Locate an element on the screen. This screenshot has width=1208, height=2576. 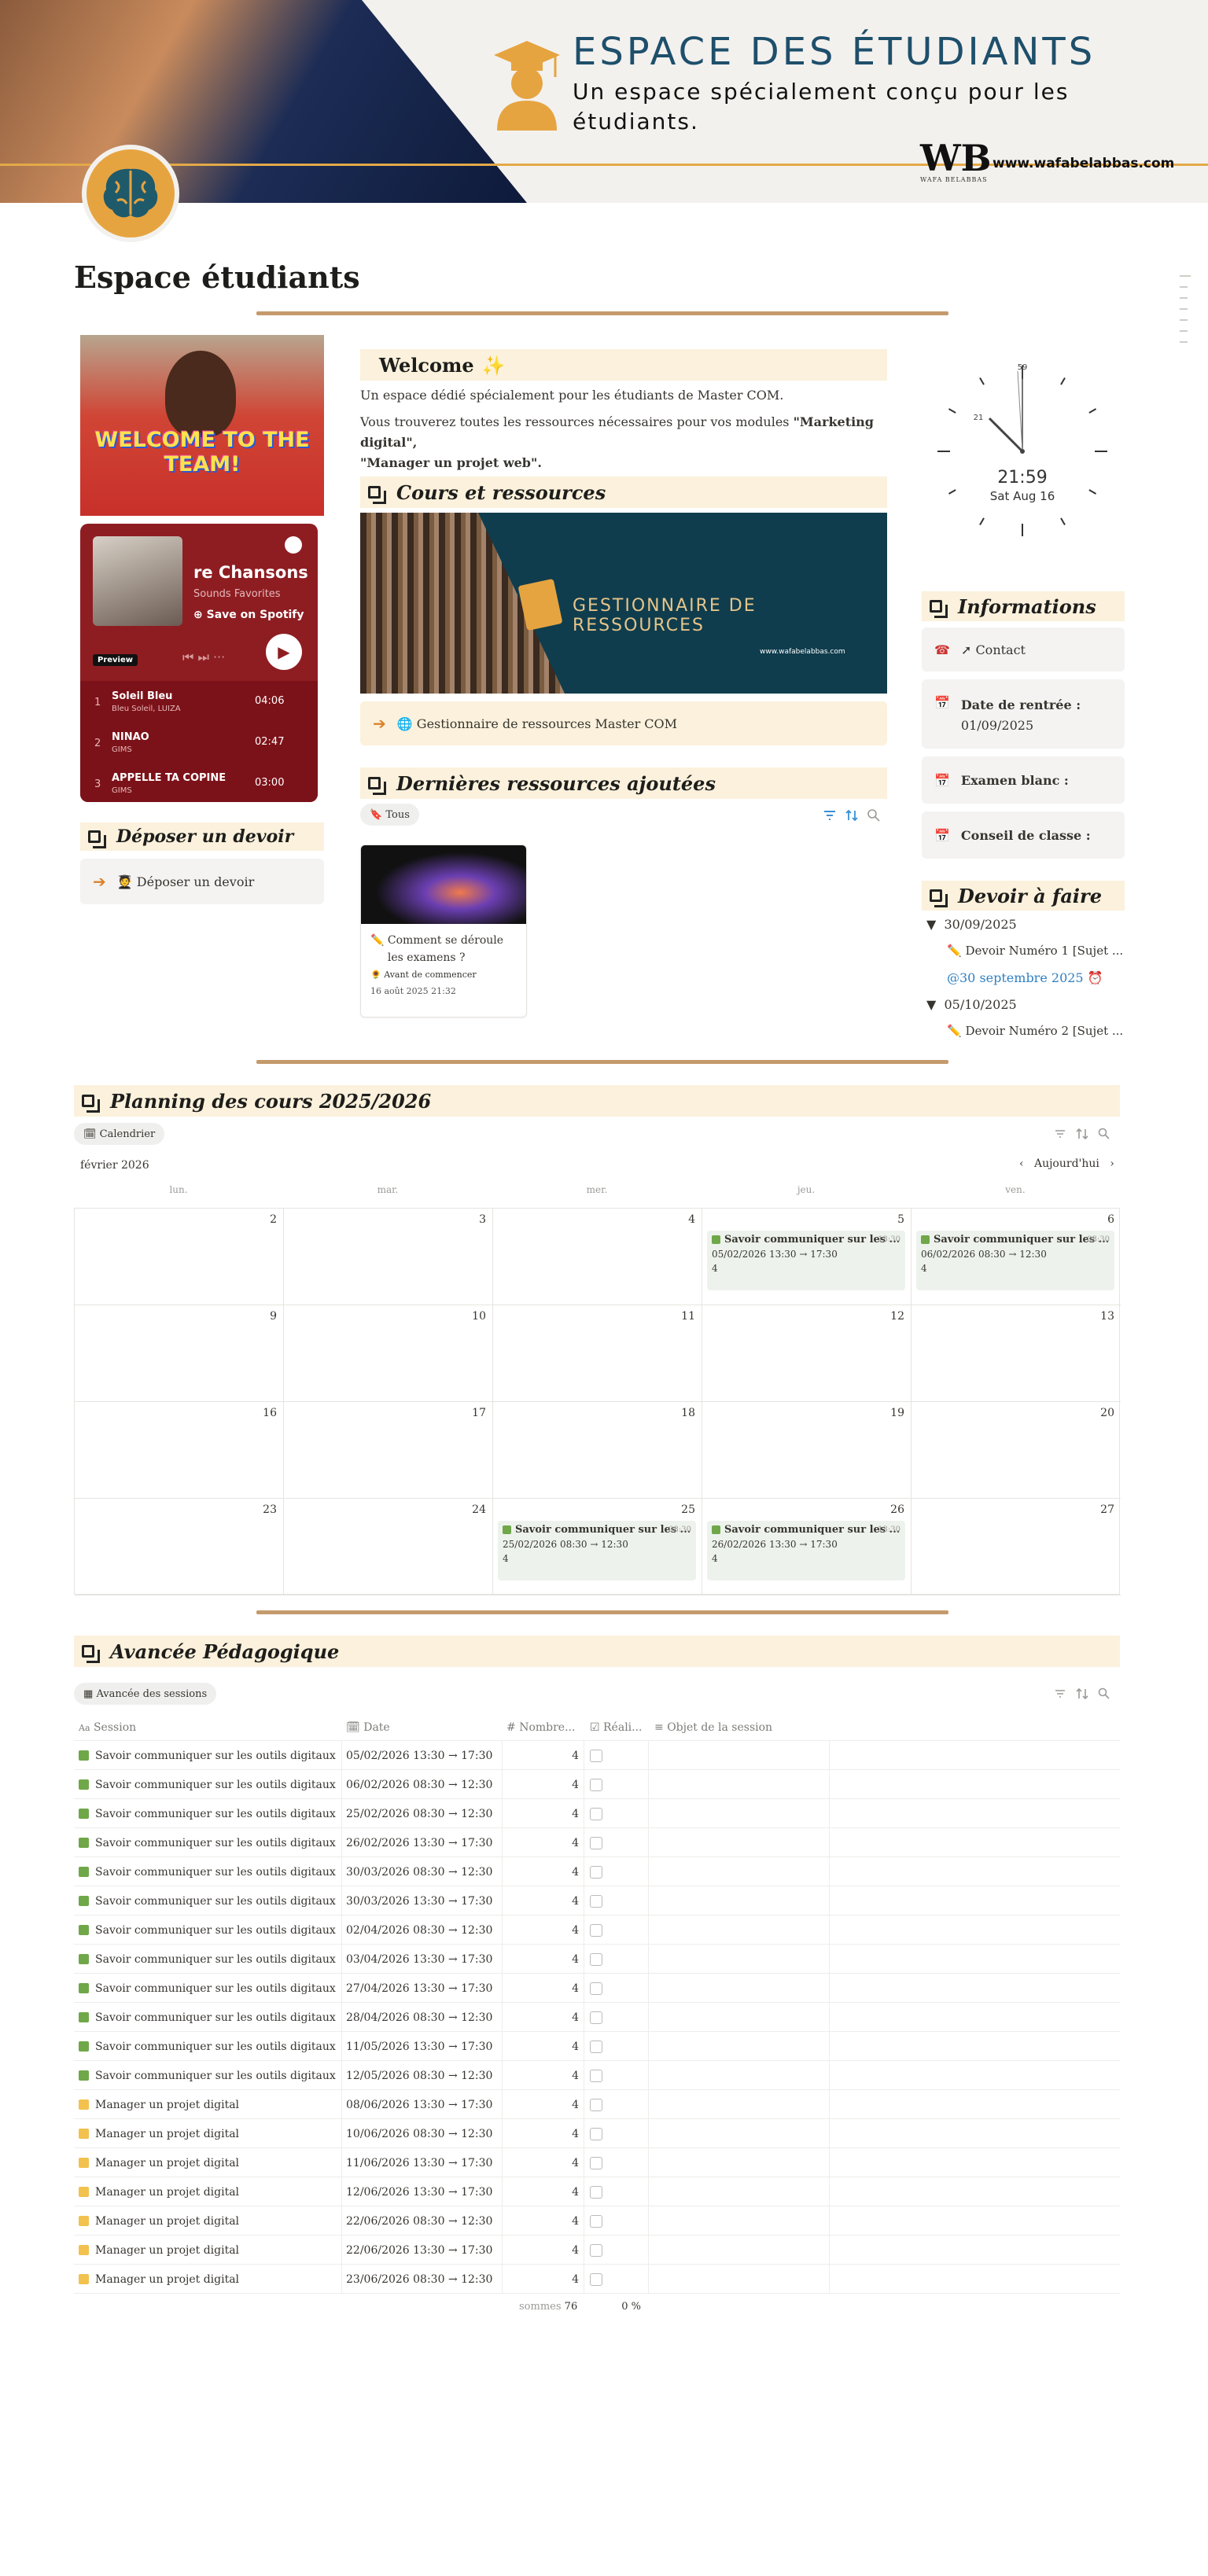
calendar-day: 9 is located at coordinates (180, 1354).